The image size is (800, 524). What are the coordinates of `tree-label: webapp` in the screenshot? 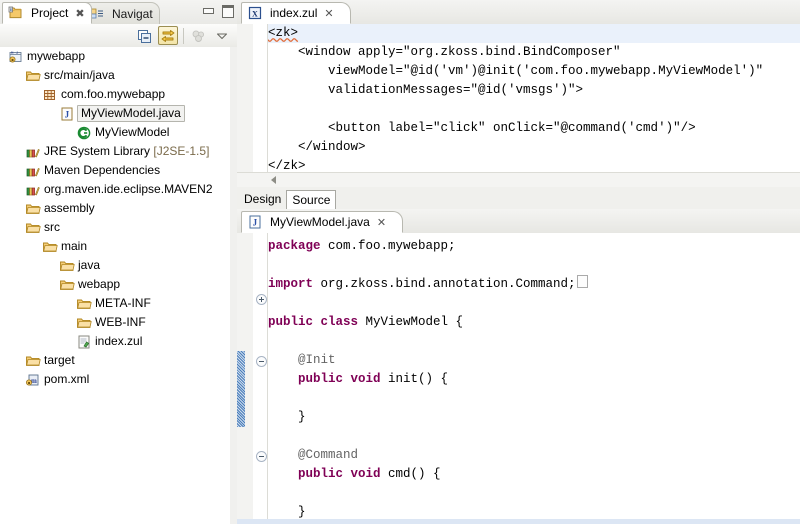 It's located at (99, 284).